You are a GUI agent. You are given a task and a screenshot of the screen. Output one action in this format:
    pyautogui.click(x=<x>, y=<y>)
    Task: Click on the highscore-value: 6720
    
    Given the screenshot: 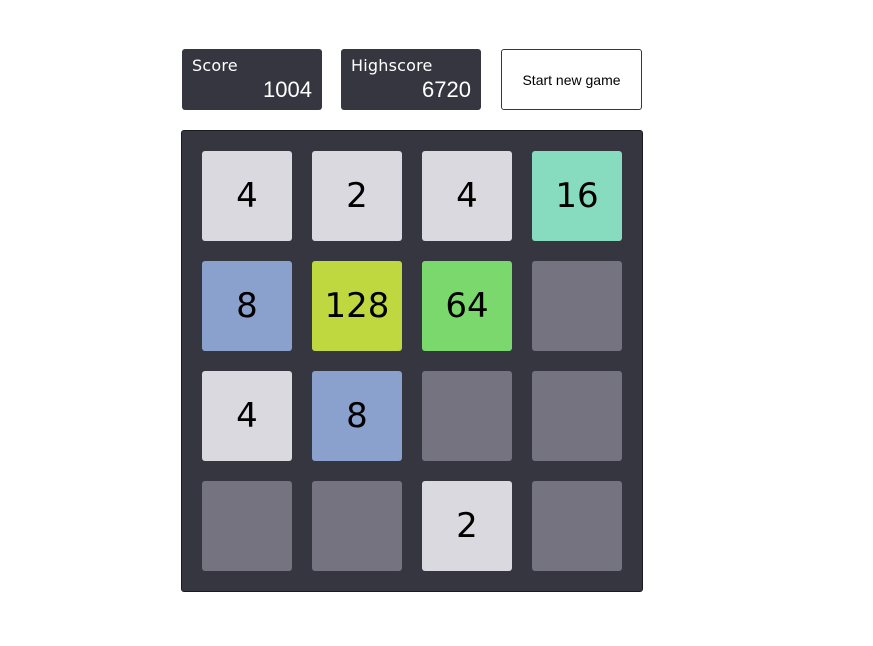 What is the action you would take?
    pyautogui.click(x=446, y=89)
    